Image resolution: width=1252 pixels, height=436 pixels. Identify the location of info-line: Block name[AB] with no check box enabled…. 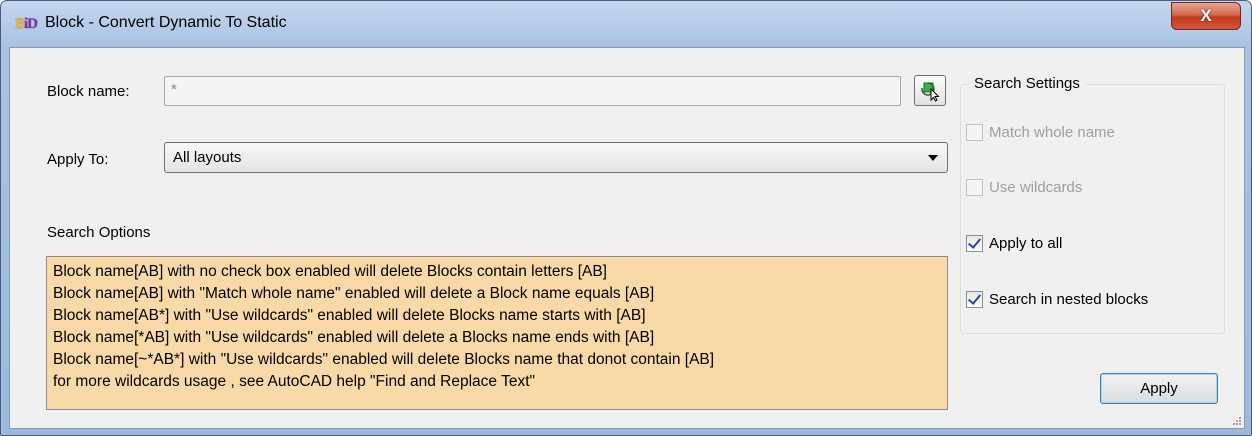
(330, 271).